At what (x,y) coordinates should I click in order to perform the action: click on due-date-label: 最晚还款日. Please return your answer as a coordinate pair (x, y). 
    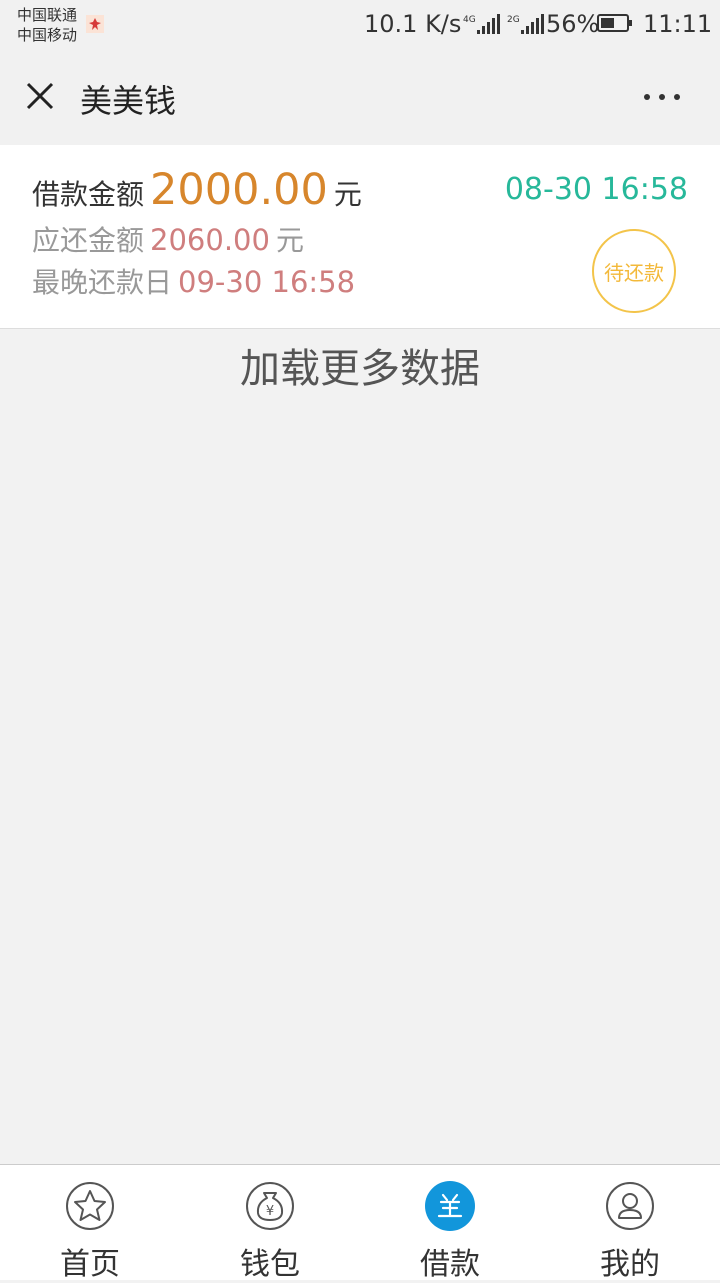
    Looking at the image, I should click on (102, 282).